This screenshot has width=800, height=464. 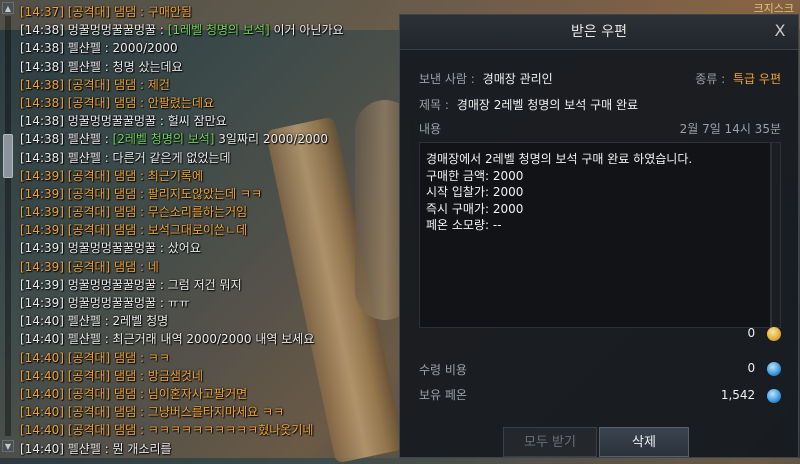 What do you see at coordinates (447, 79) in the screenshot?
I see `sender-label: 보낸 사람 :` at bounding box center [447, 79].